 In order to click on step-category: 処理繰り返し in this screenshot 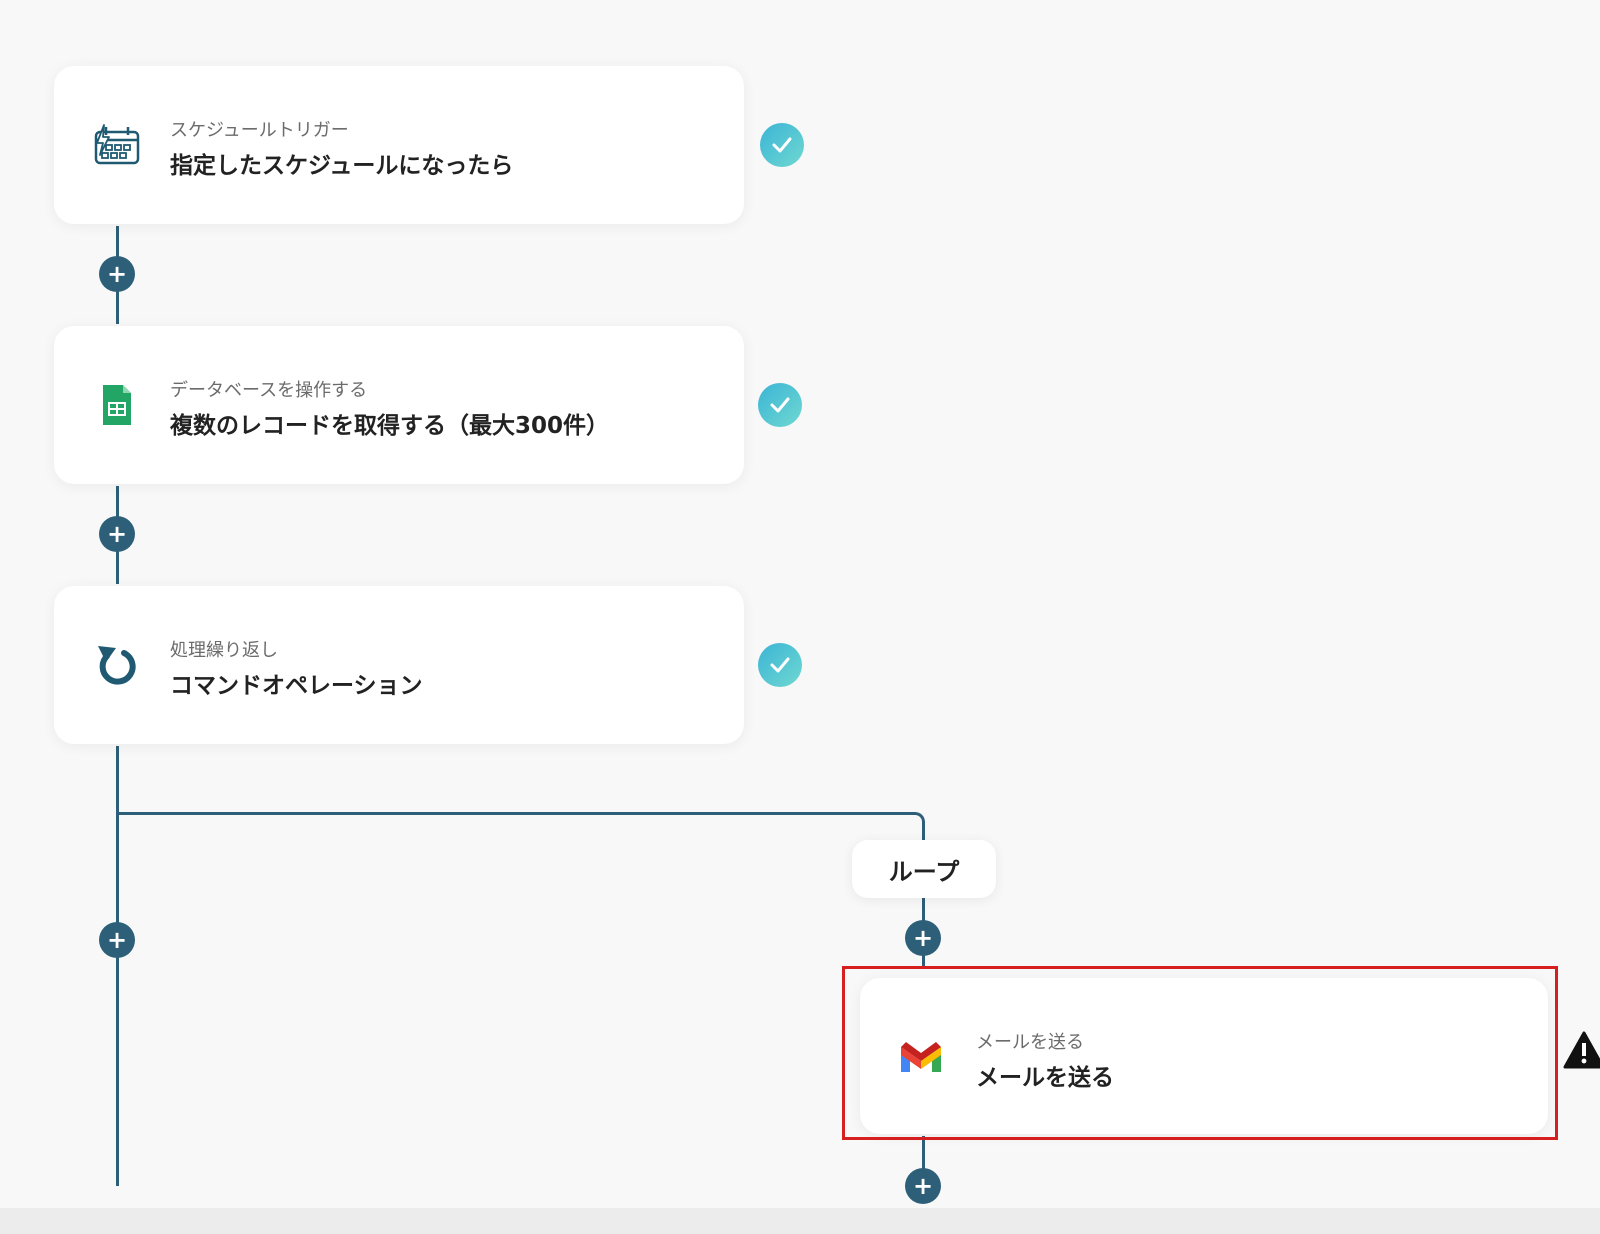, I will do `click(224, 650)`.